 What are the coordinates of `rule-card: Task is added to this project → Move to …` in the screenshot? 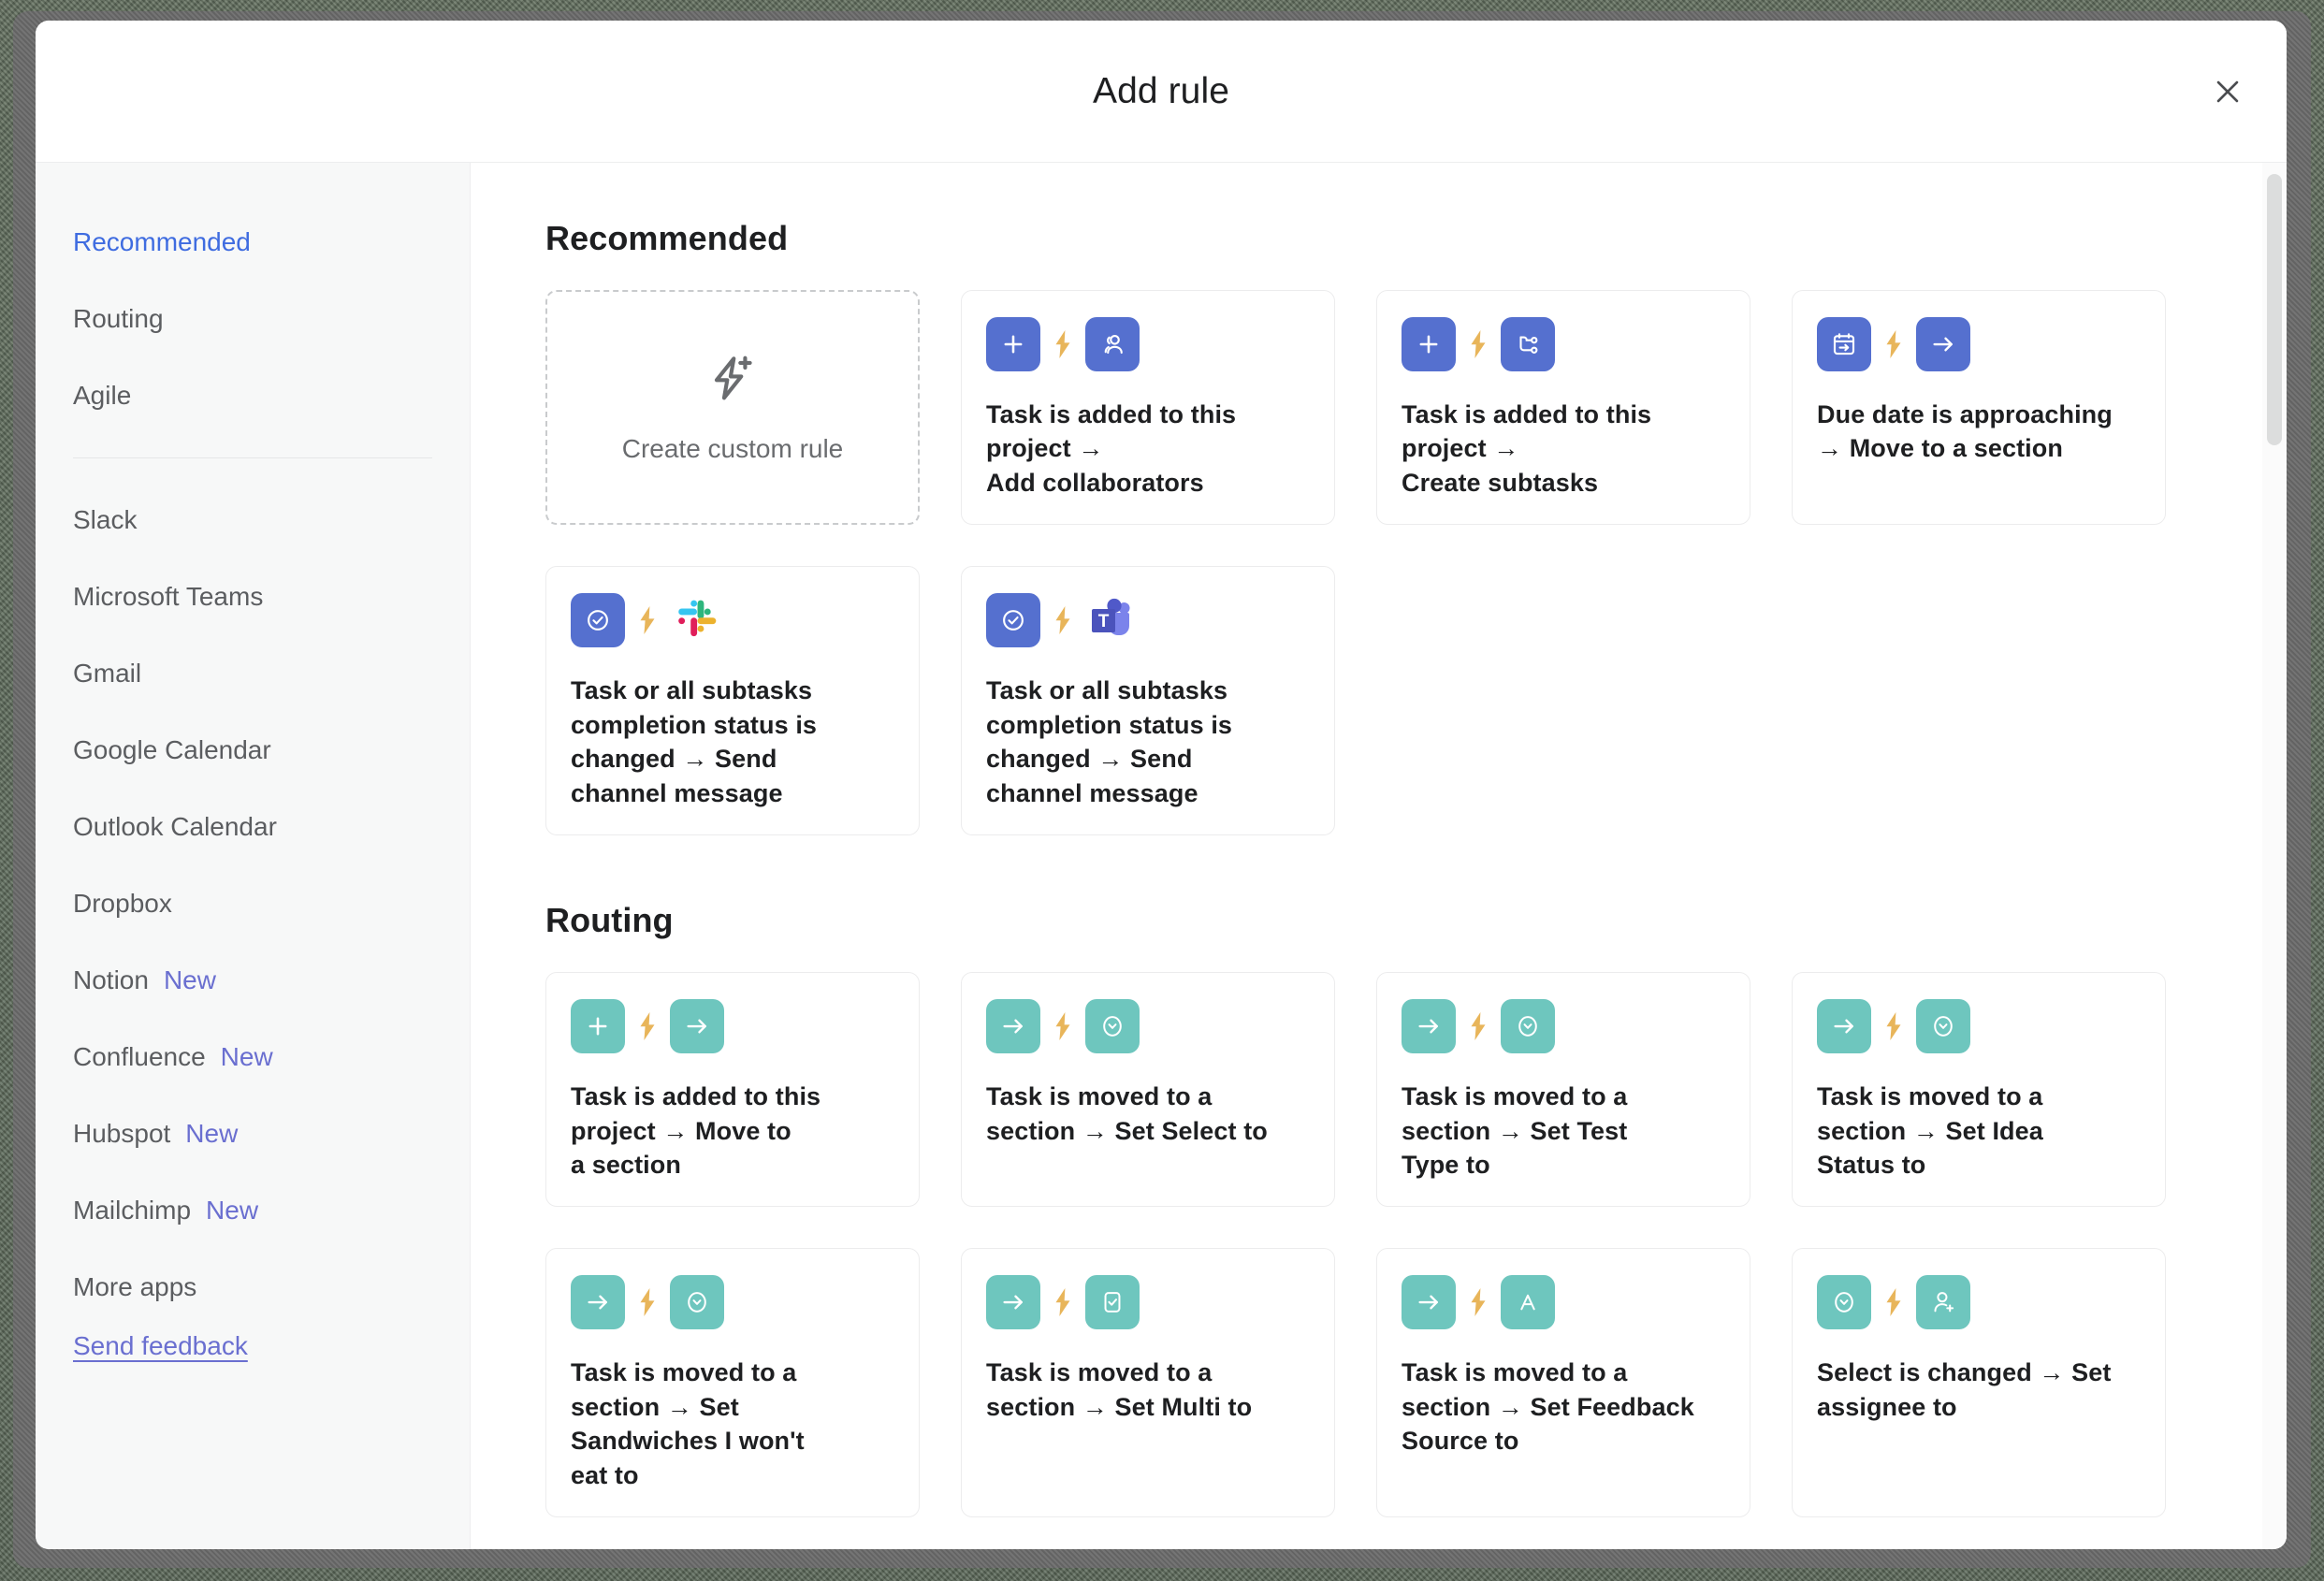 It's located at (732, 1090).